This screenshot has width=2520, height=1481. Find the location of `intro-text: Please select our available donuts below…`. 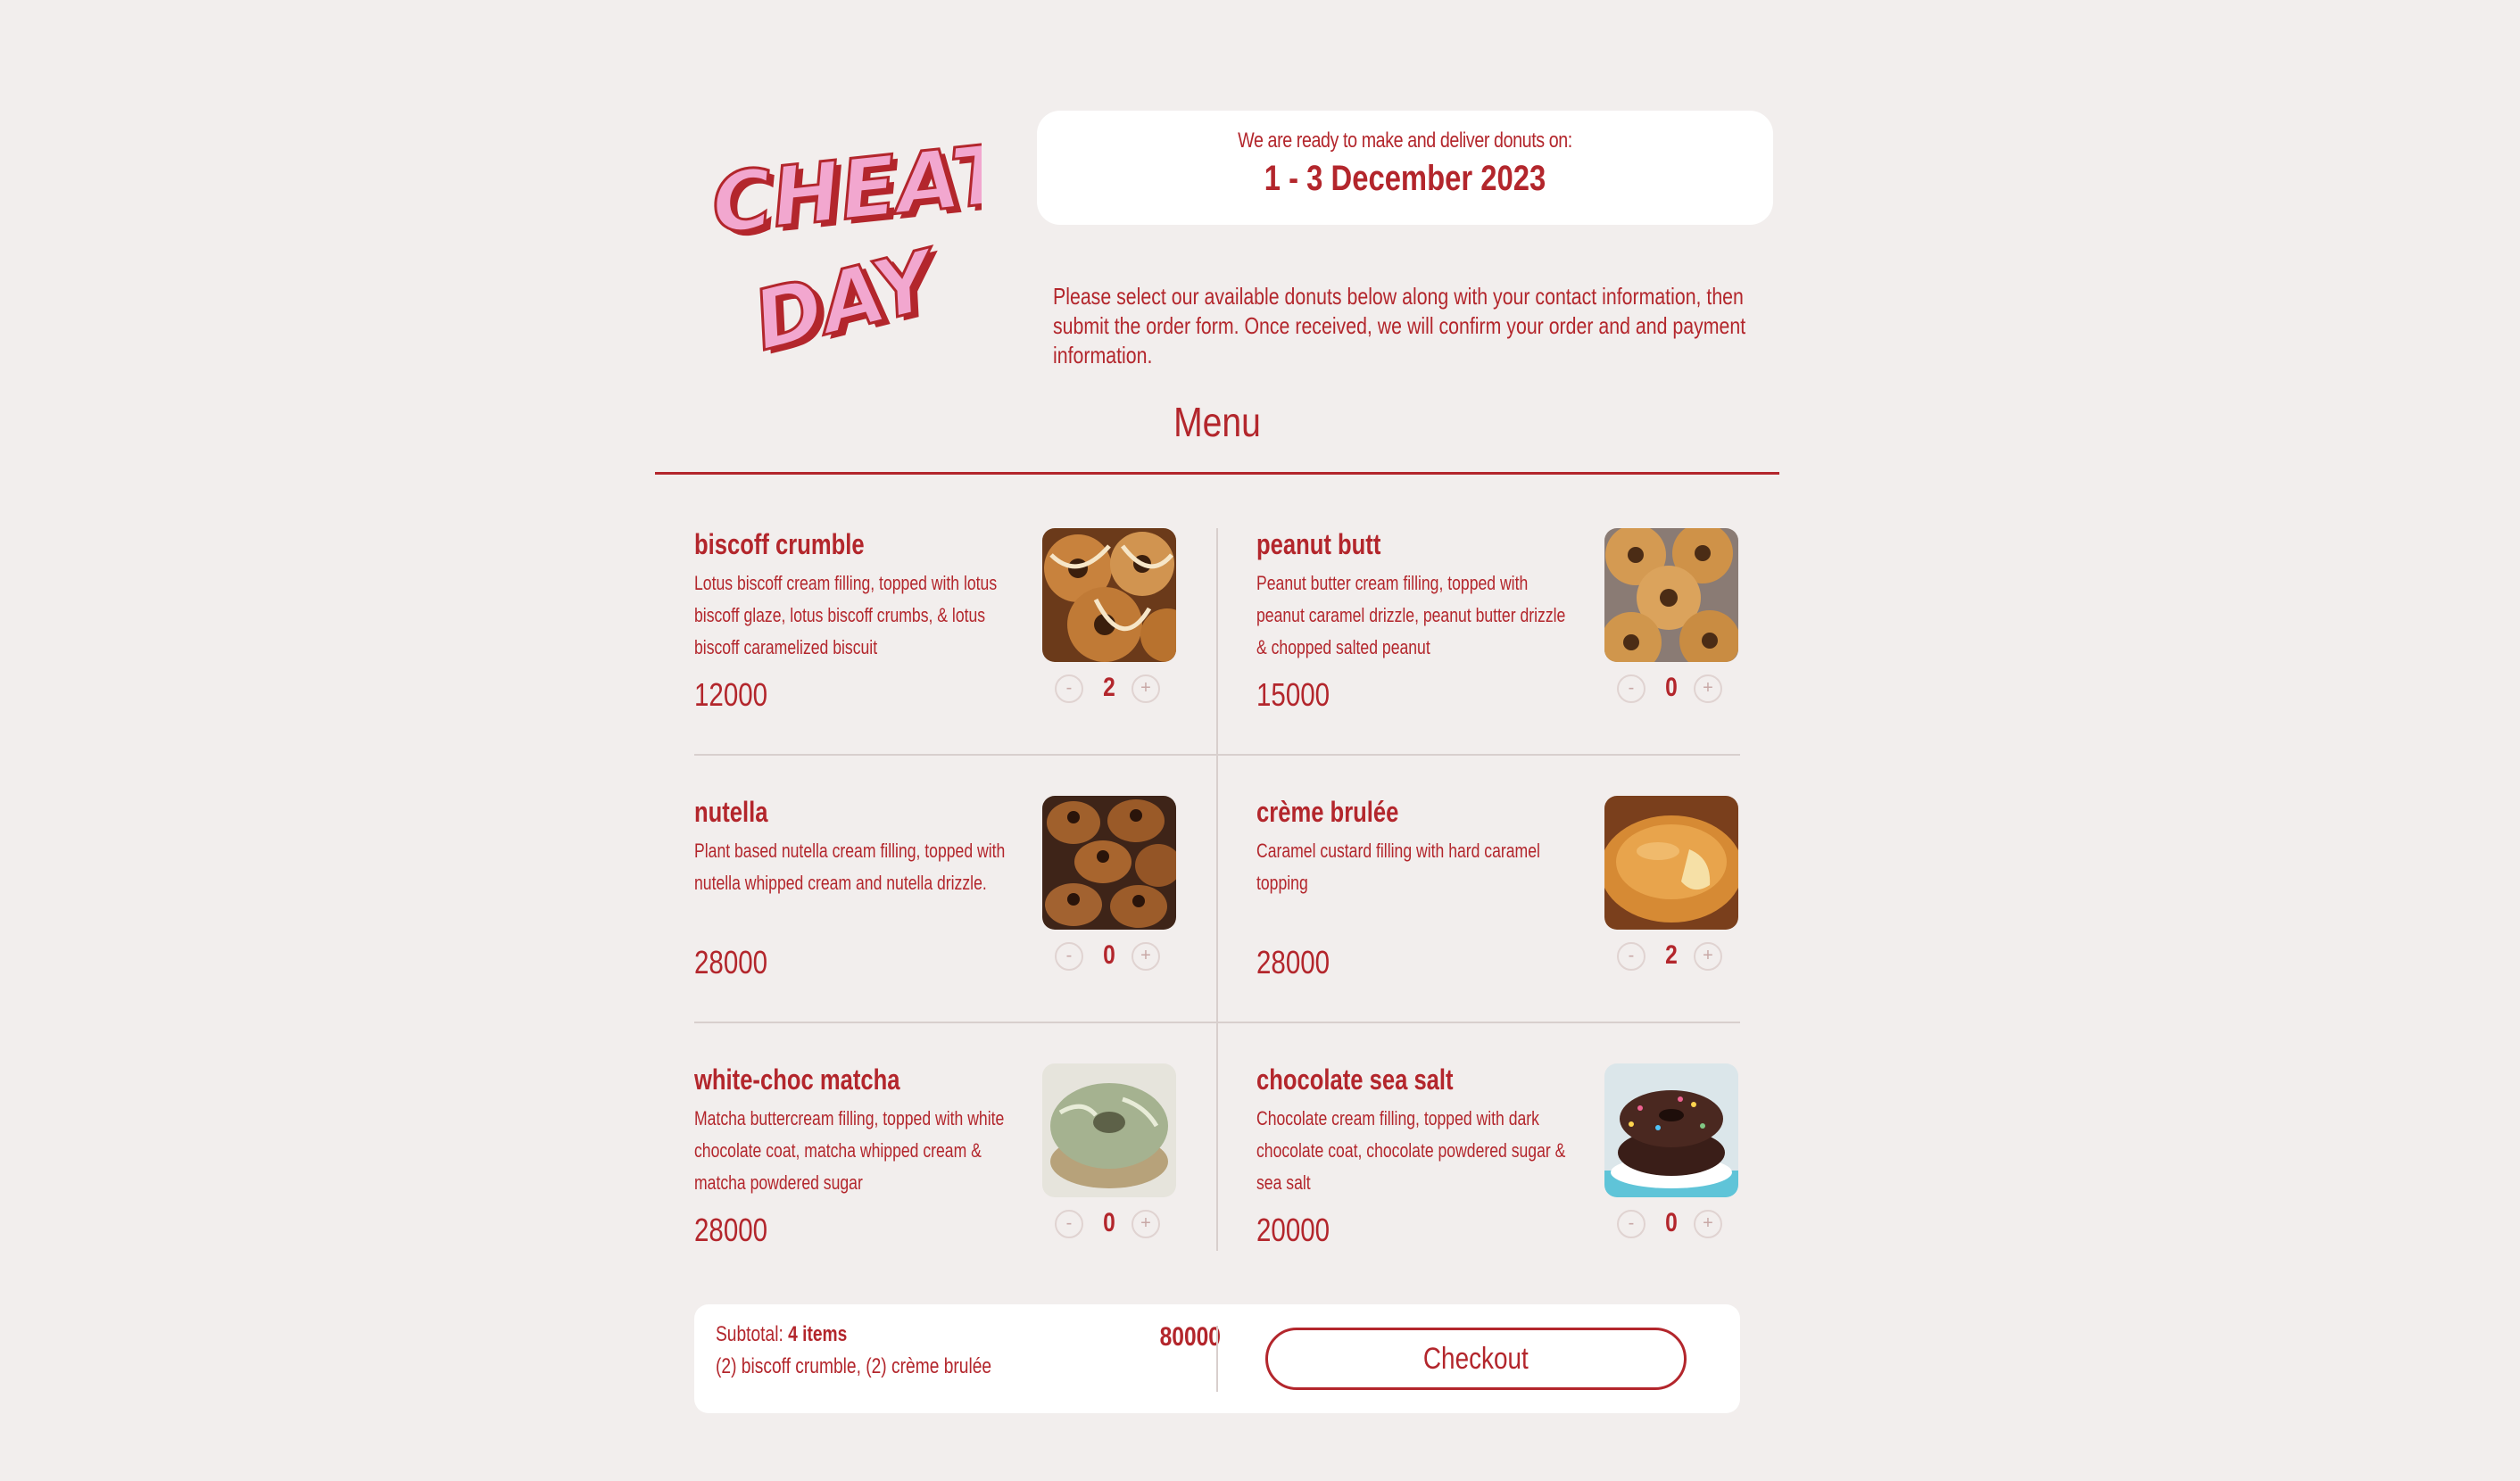

intro-text: Please select our available donuts below… is located at coordinates (1399, 325).